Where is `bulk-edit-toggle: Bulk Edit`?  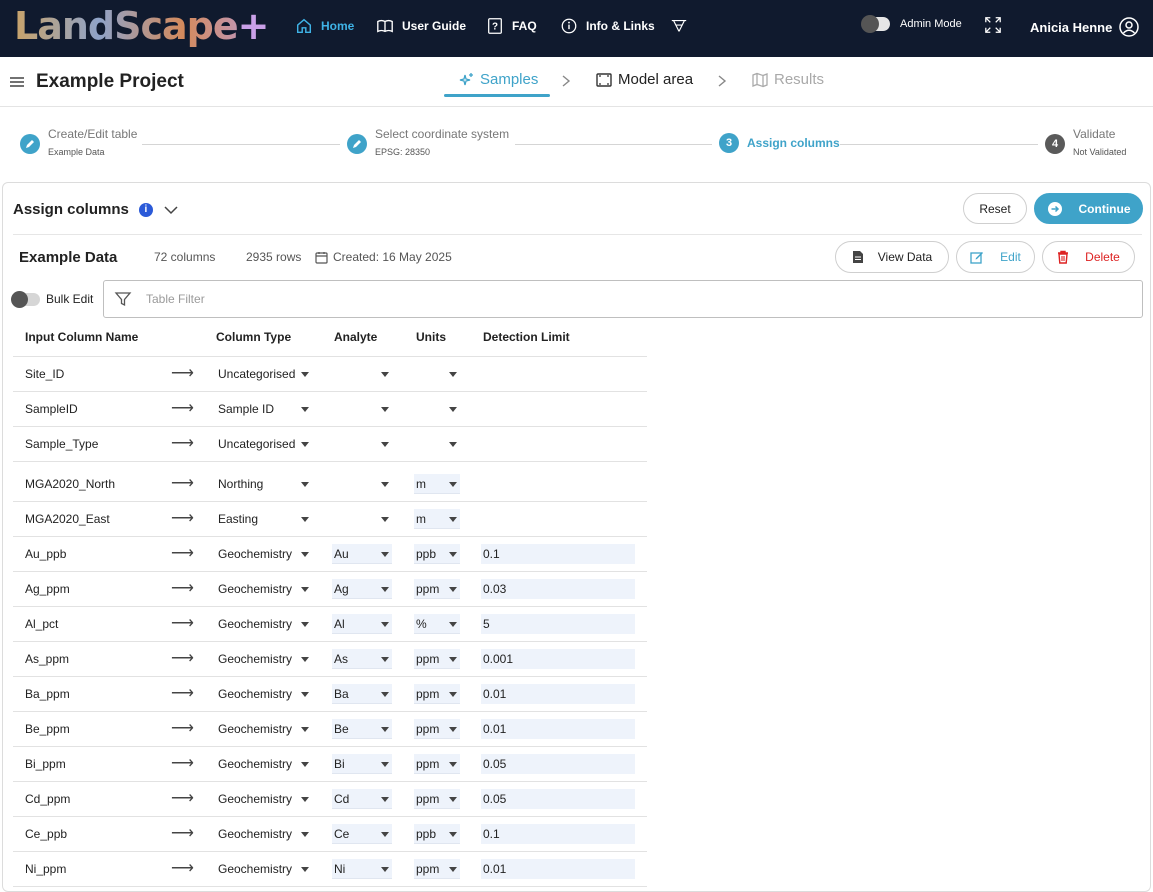
bulk-edit-toggle: Bulk Edit is located at coordinates (52, 299).